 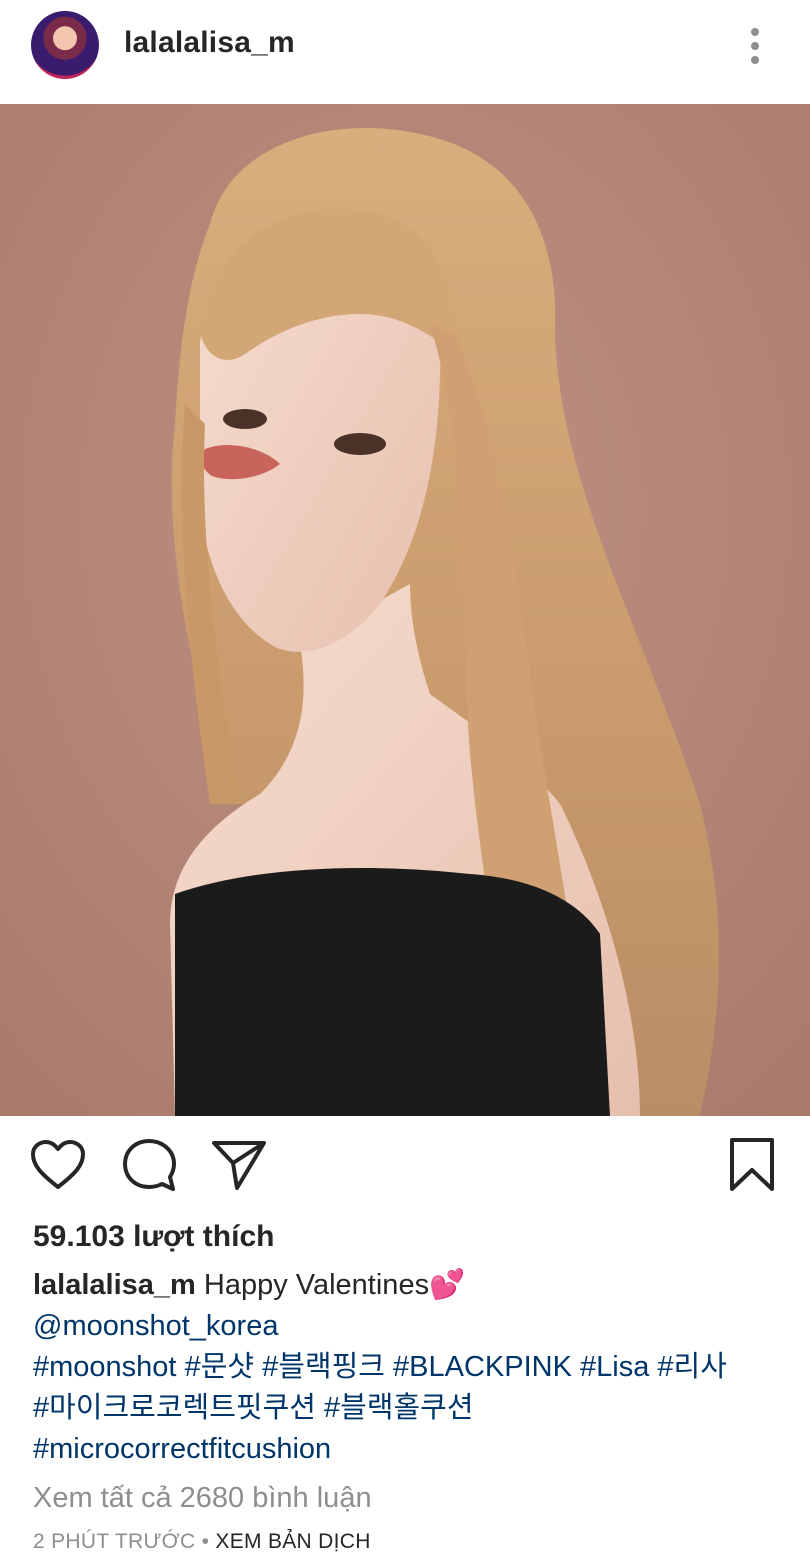 What do you see at coordinates (399, 1408) in the screenshot?
I see `hashtag-link: #블랙홀쿠션` at bounding box center [399, 1408].